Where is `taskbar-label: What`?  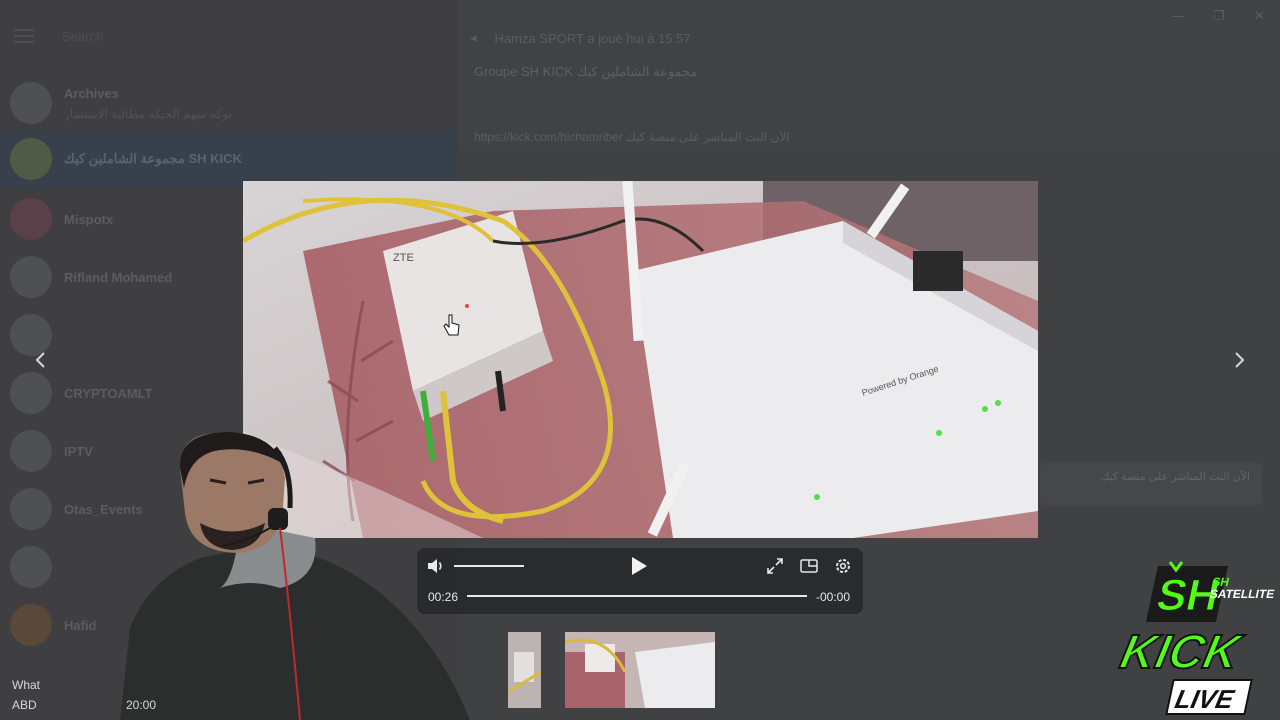
taskbar-label: What is located at coordinates (26, 685).